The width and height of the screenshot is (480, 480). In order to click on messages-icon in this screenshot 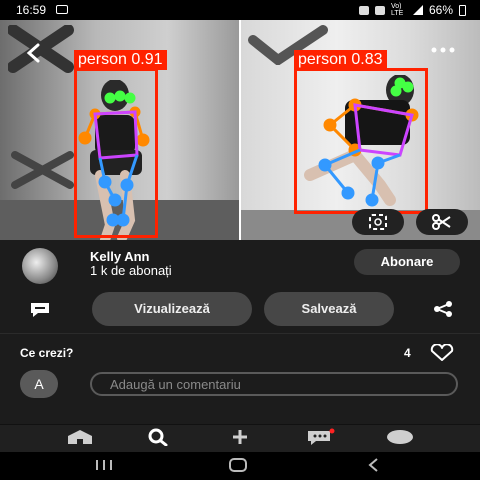, I will do `click(320, 437)`.